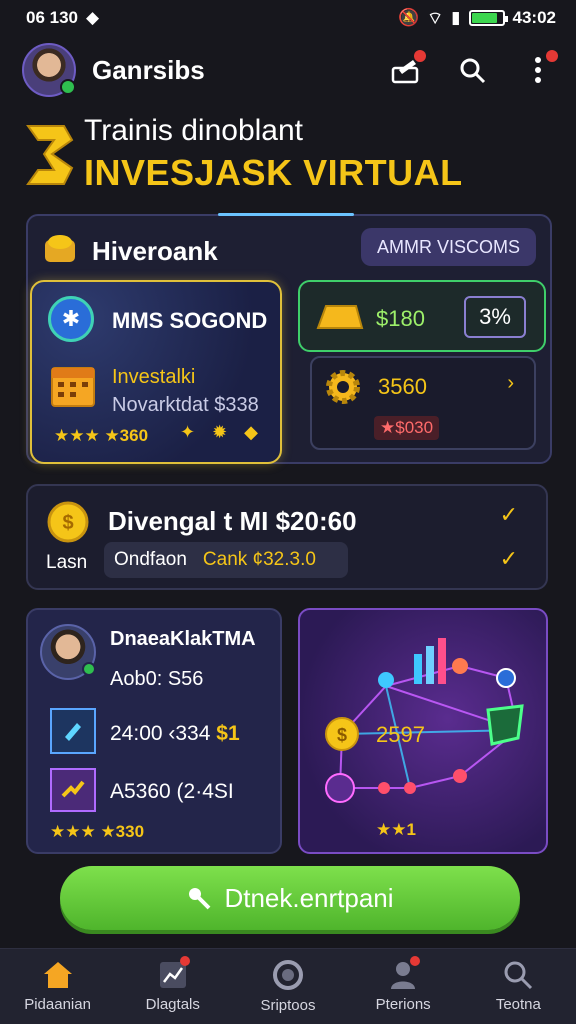 The image size is (576, 1024). Describe the element at coordinates (148, 69) in the screenshot. I see `username: Ganrsibs` at that location.